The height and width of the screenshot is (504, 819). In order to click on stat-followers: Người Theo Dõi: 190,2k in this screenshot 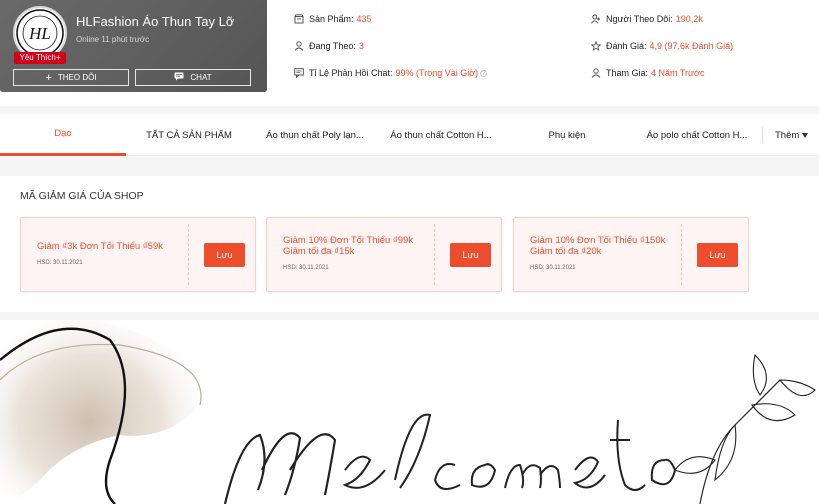, I will do `click(646, 19)`.